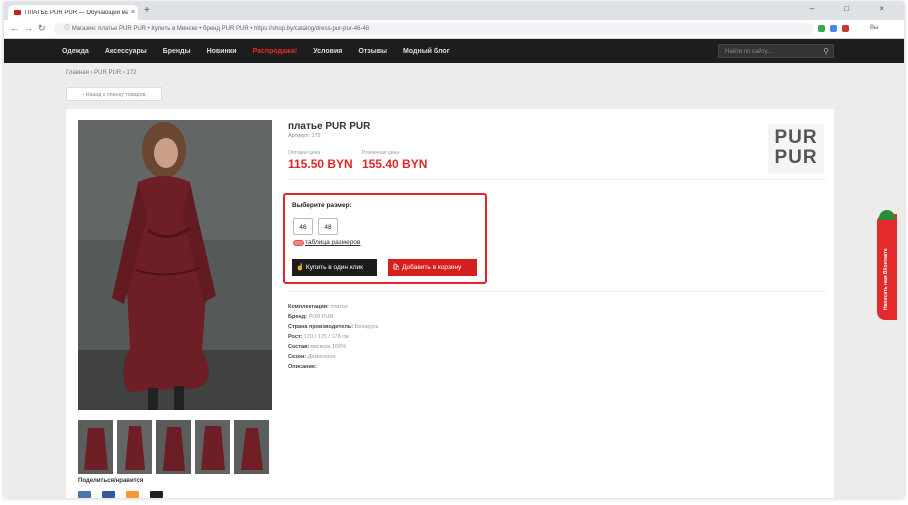 The height and width of the screenshot is (505, 908). What do you see at coordinates (874, 28) in the screenshot?
I see `profile-button: Вы` at bounding box center [874, 28].